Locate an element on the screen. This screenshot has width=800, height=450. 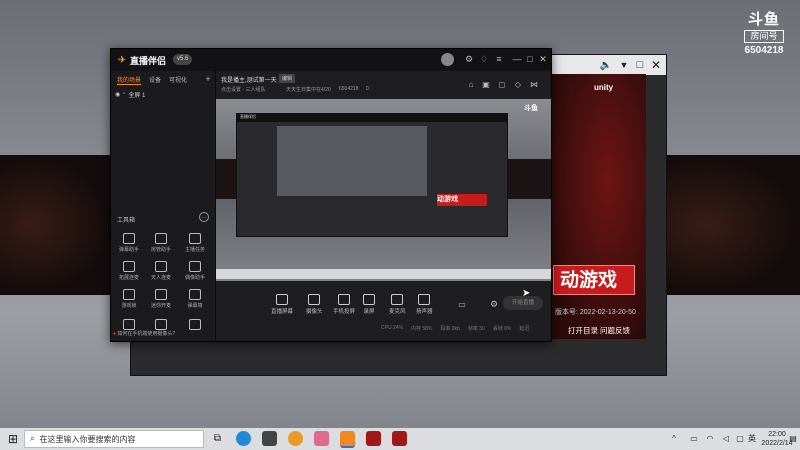
open-dir-link: 打开目录 is located at coordinates (583, 330).